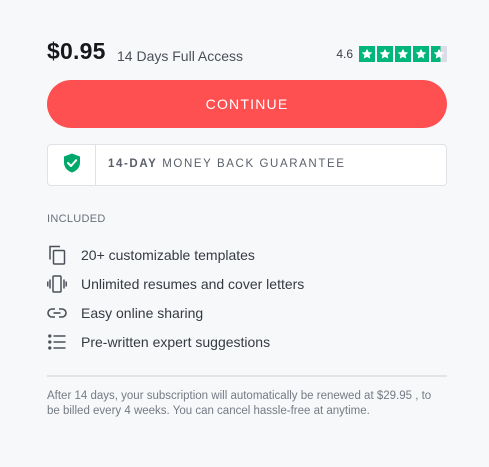 This screenshot has width=489, height=467. Describe the element at coordinates (76, 51) in the screenshot. I see `price: $0.95` at that location.